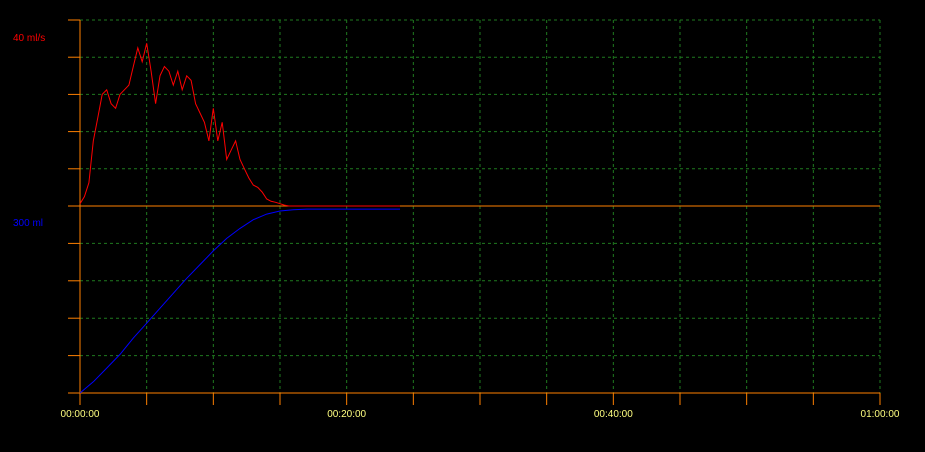  Describe the element at coordinates (80, 414) in the screenshot. I see `x-tick-label: 00:00:00` at that location.